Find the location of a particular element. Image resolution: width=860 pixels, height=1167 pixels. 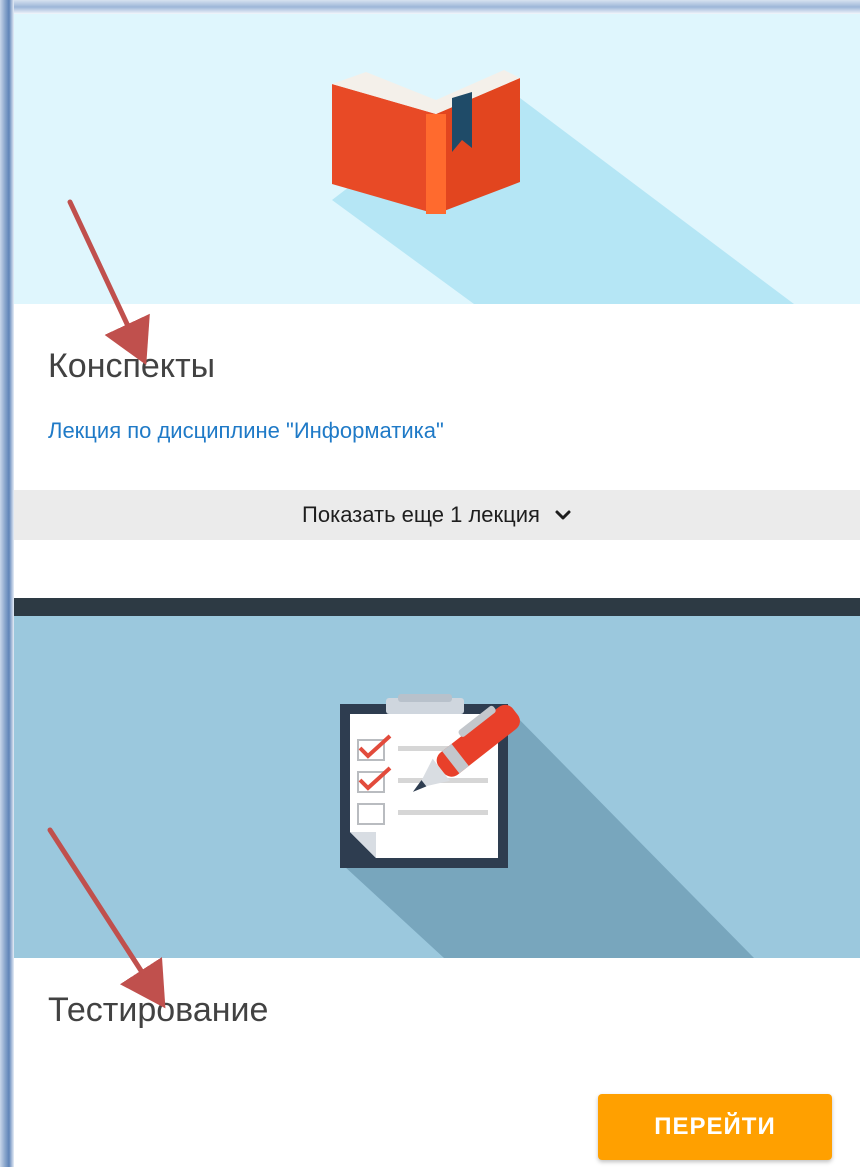

book-icon is located at coordinates (563, 187).